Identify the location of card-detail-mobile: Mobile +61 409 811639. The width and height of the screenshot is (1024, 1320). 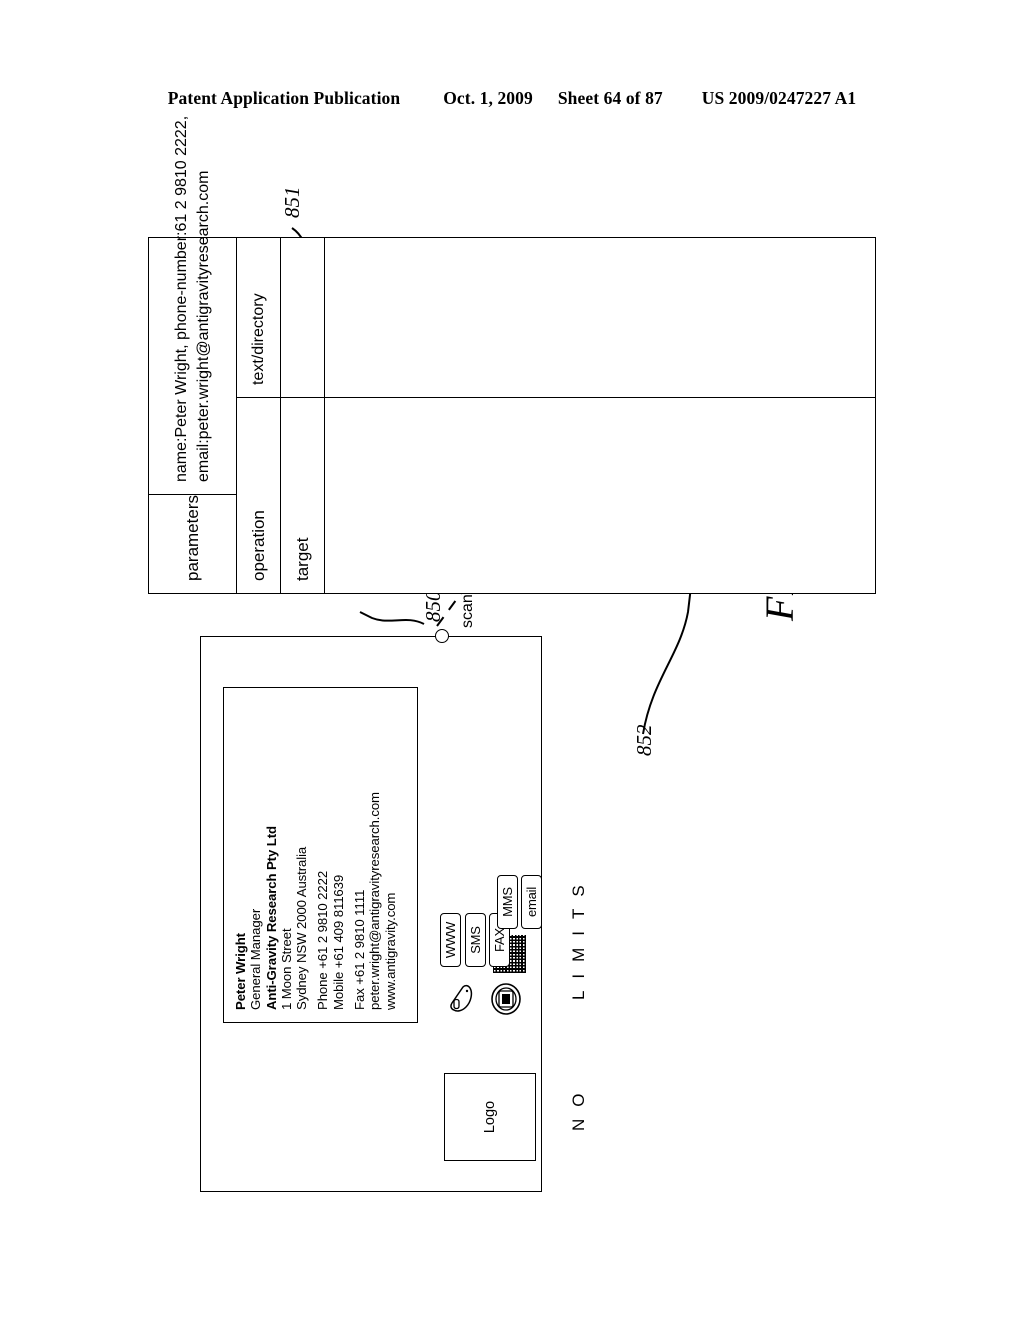
(338, 942).